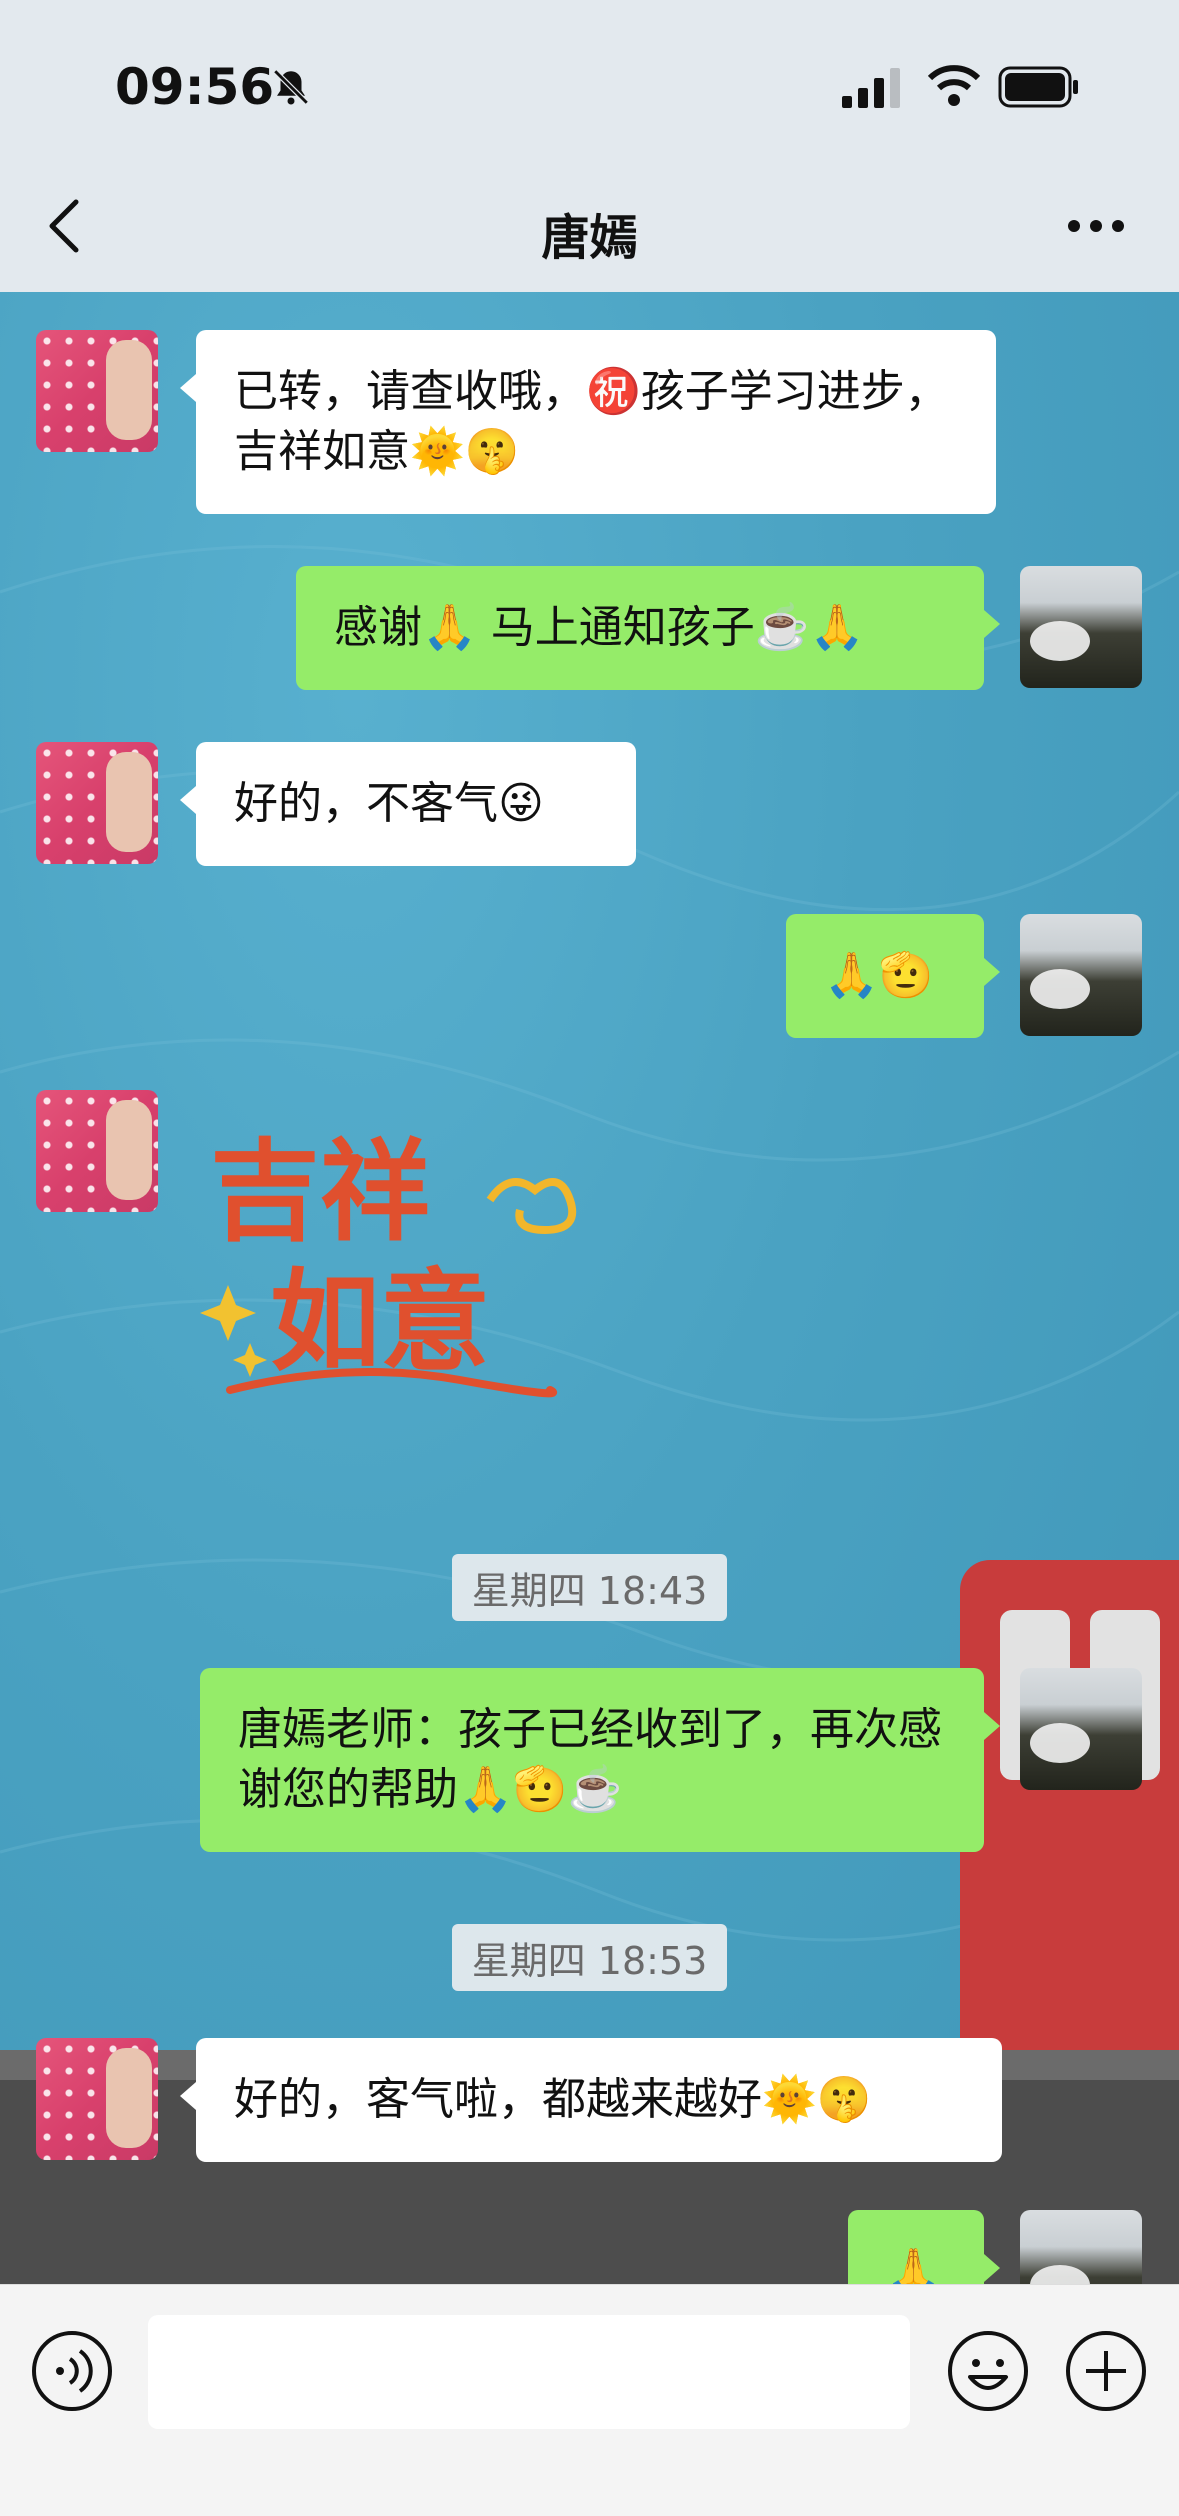  What do you see at coordinates (871, 88) in the screenshot?
I see `signal-icon` at bounding box center [871, 88].